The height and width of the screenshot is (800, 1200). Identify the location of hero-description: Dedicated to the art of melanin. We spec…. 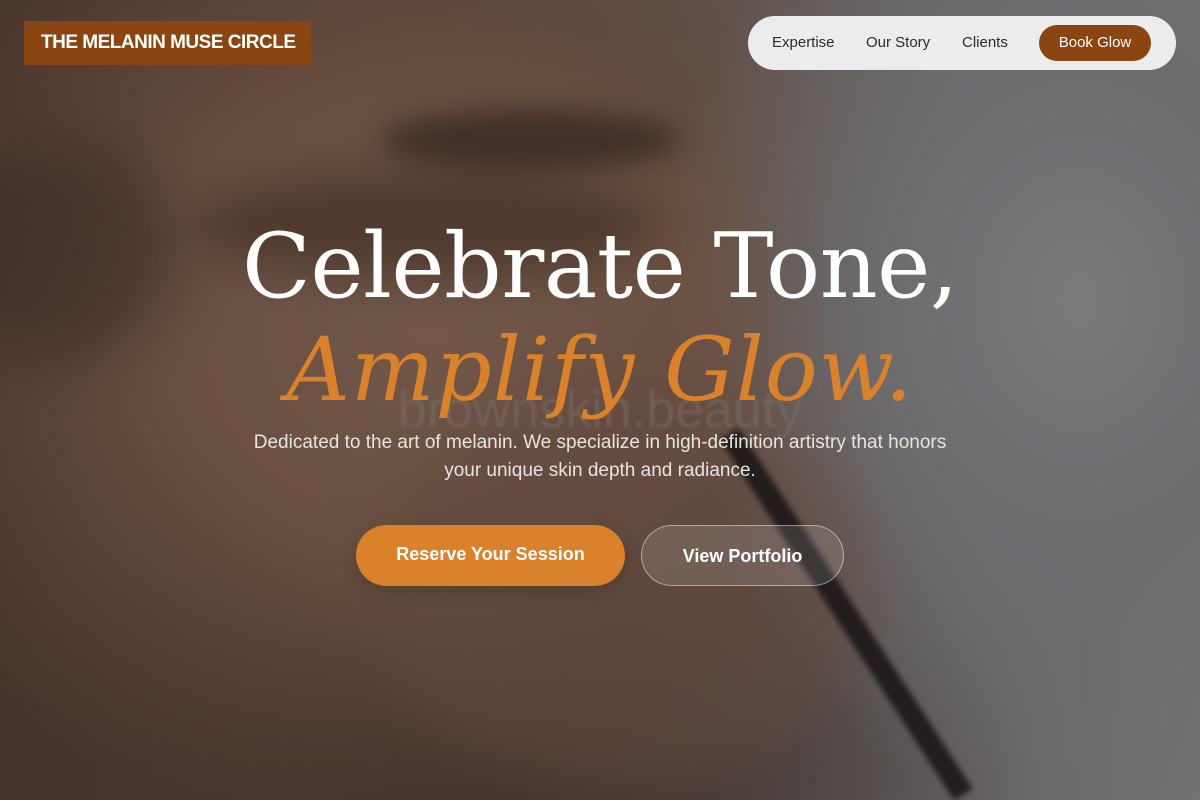
(600, 456).